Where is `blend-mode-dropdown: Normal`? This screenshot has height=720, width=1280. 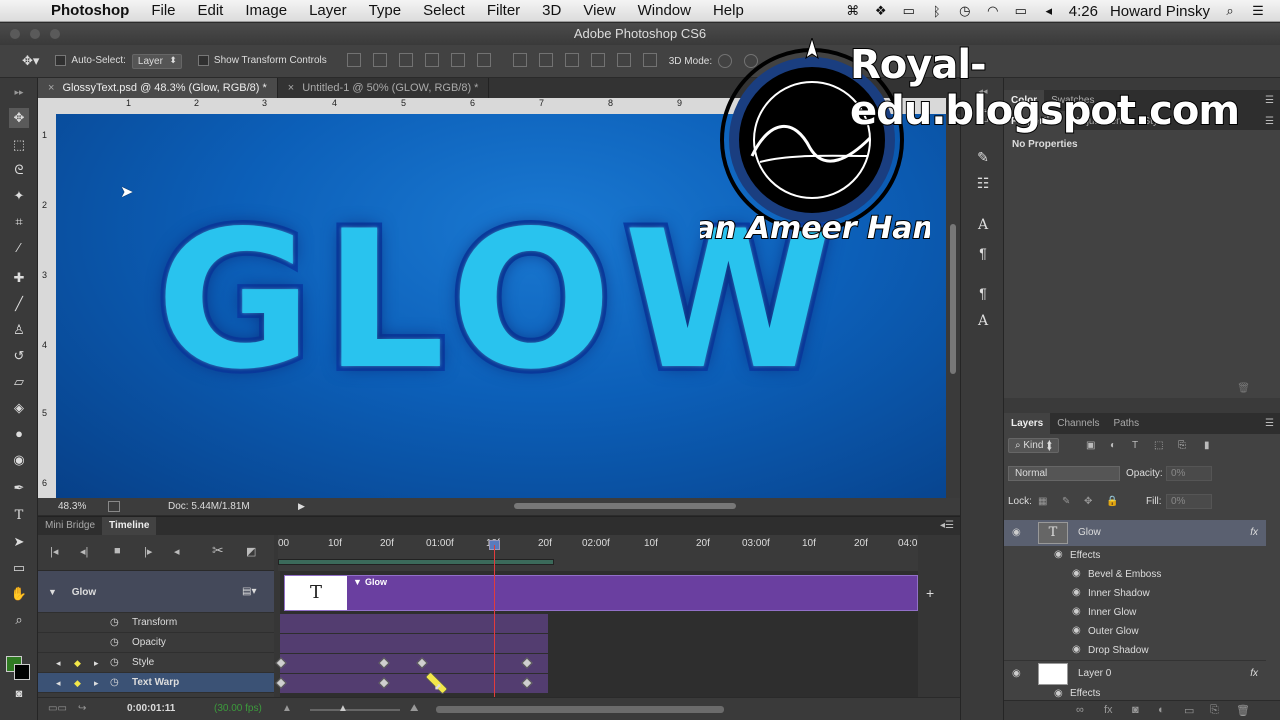
blend-mode-dropdown: Normal is located at coordinates (1064, 473).